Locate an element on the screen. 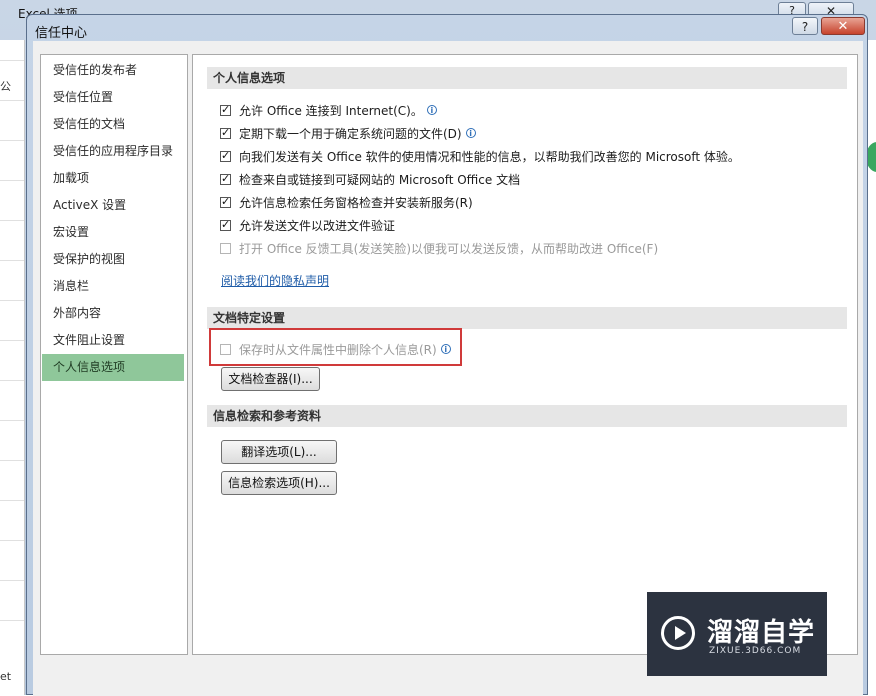  nav-item-protected-view: 受保护的视图 is located at coordinates (113, 259).